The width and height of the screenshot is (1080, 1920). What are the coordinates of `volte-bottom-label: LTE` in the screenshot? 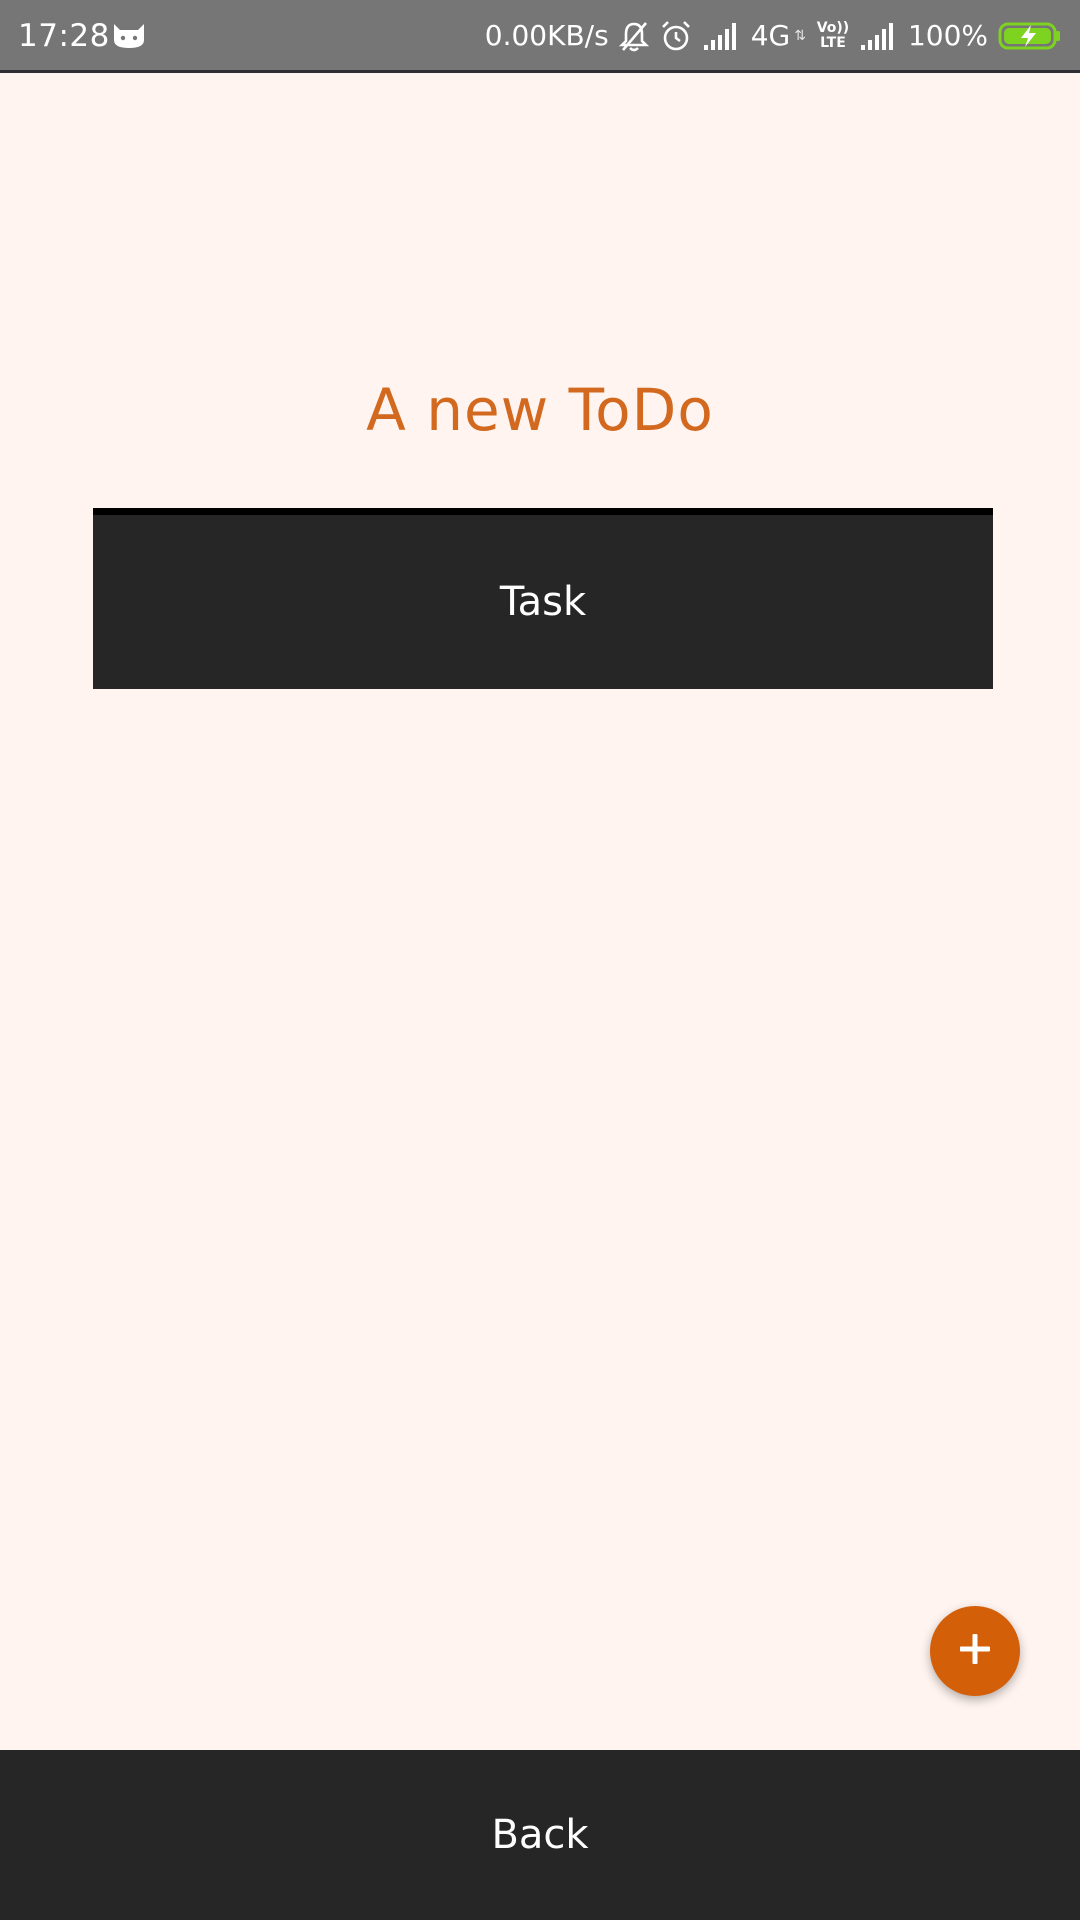 It's located at (833, 43).